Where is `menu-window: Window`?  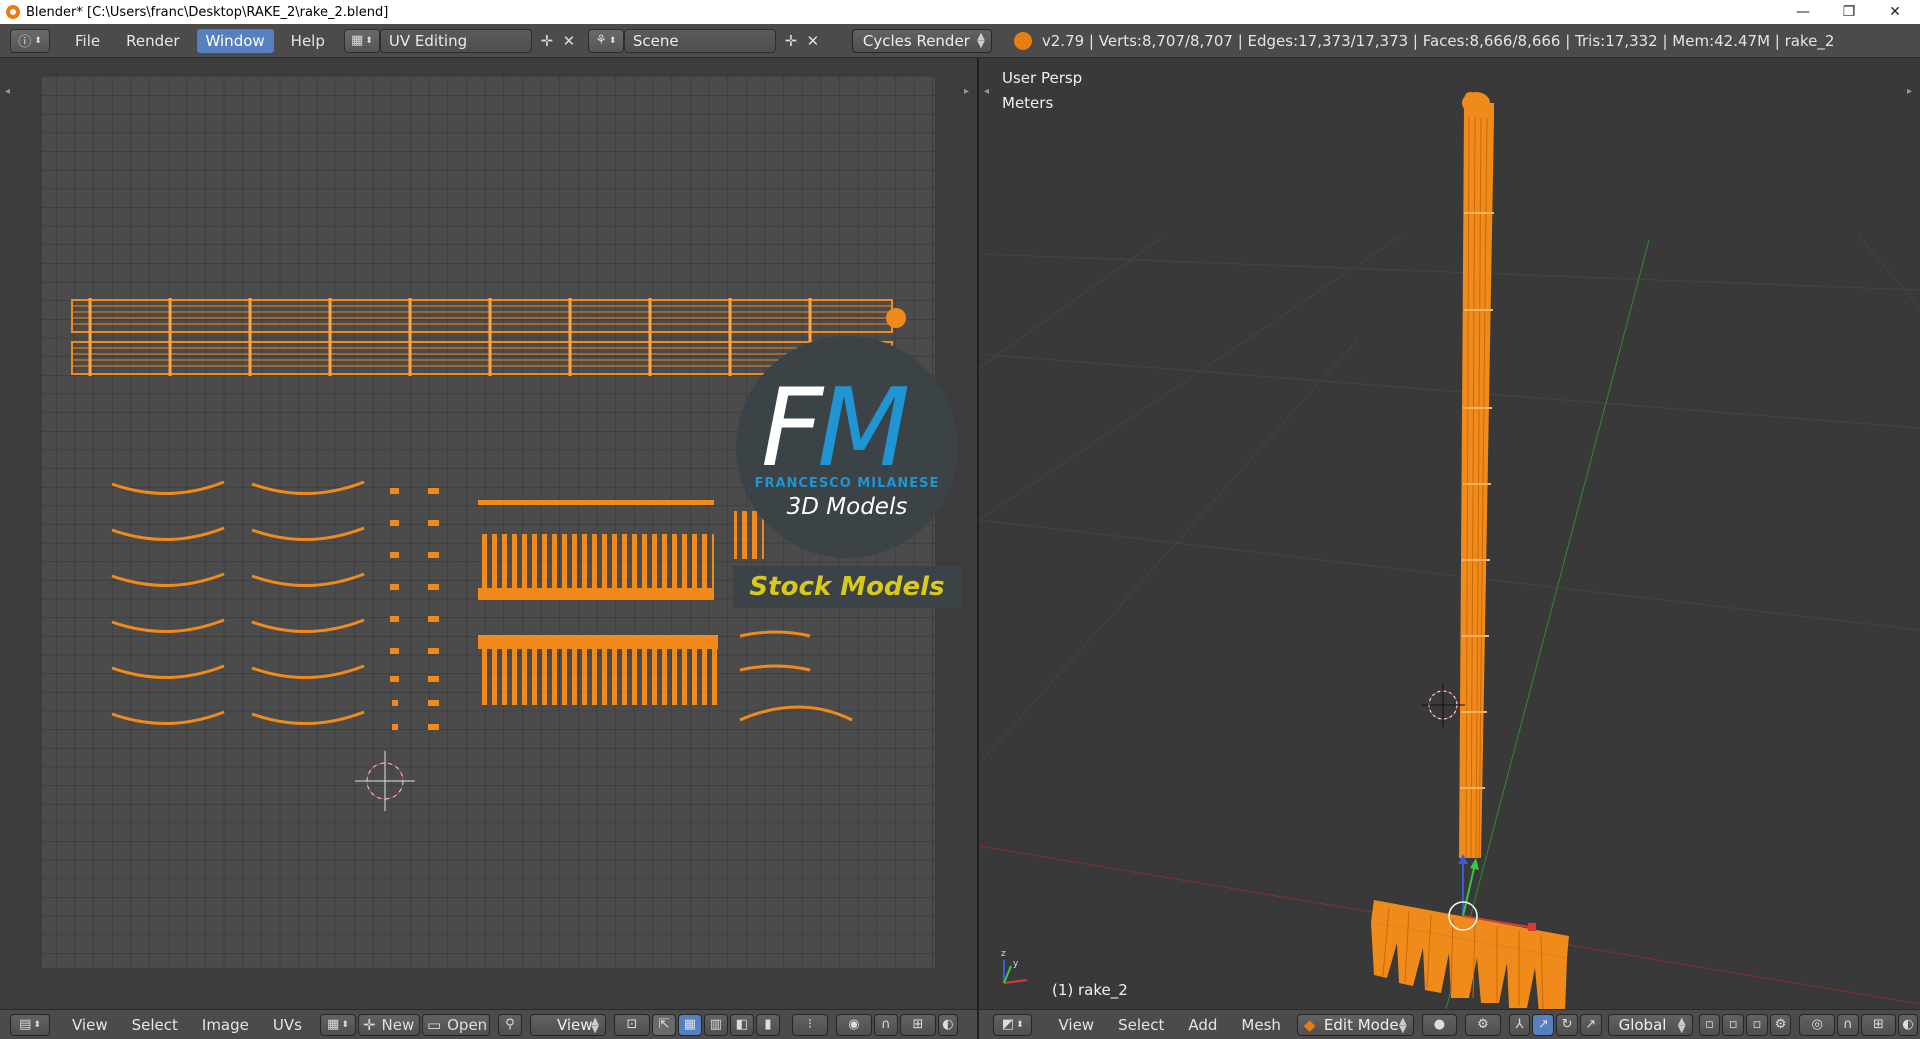
menu-window: Window is located at coordinates (235, 40).